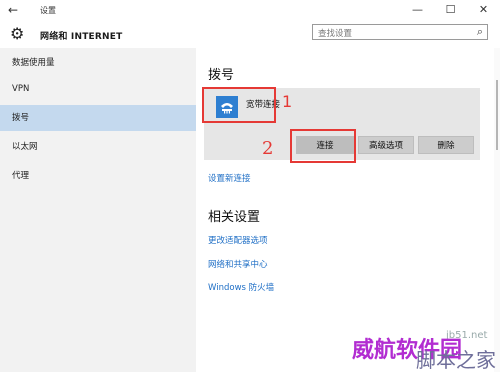  I want to click on sidebar-item-ethernet: 以太网, so click(98, 147).